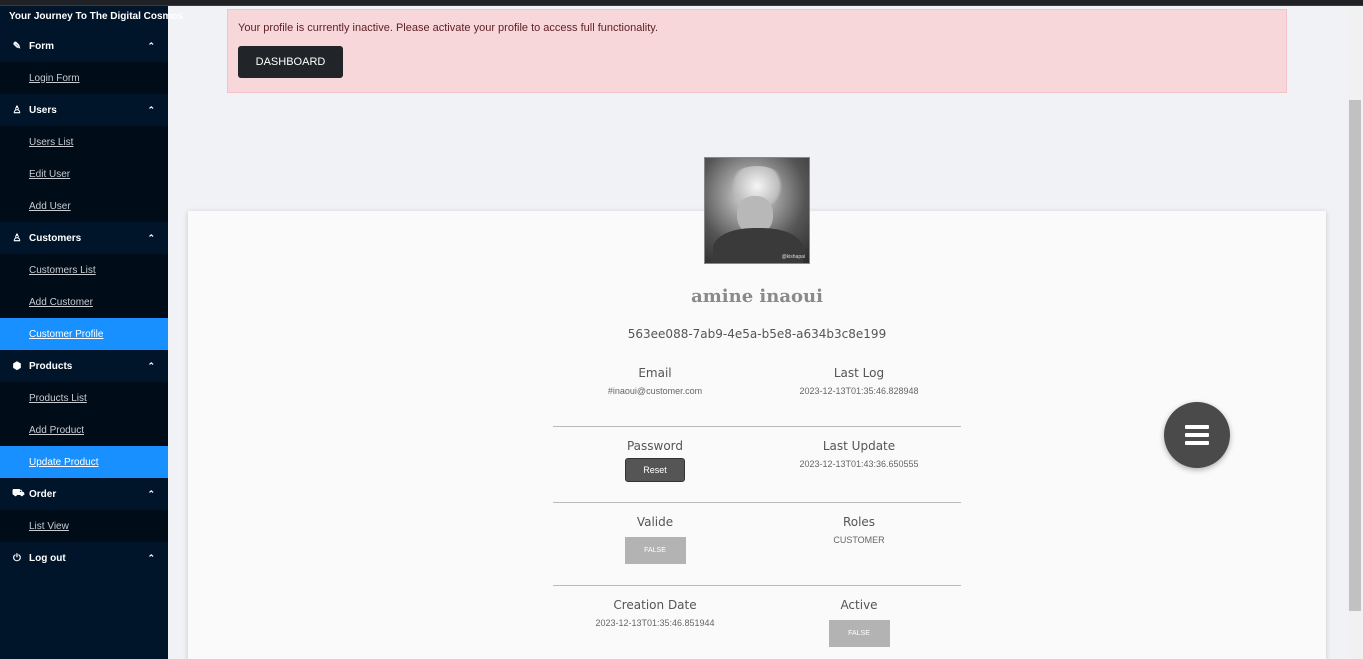 Image resolution: width=1363 pixels, height=659 pixels. I want to click on sidebar-item-label: Add Customer, so click(61, 302).